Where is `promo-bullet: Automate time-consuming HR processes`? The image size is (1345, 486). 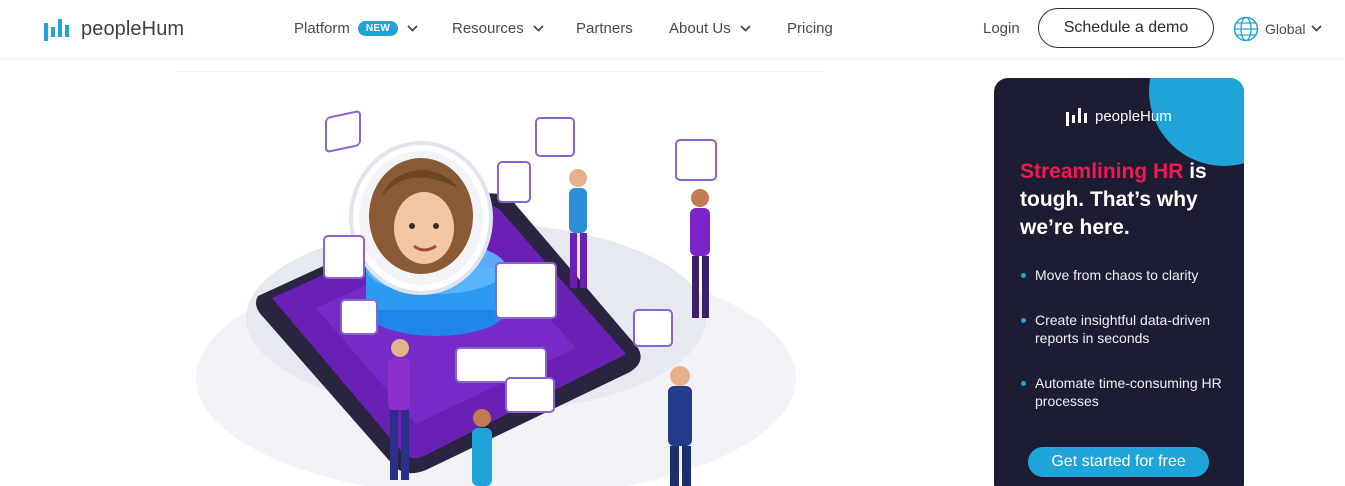
promo-bullet: Automate time-consuming HR processes is located at coordinates (1127, 392).